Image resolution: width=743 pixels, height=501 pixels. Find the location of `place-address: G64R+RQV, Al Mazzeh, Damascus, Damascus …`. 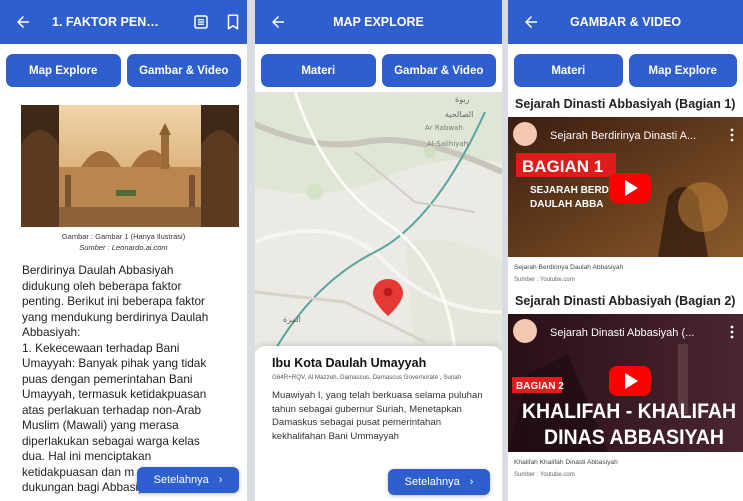

place-address: G64R+RQV, Al Mazzeh, Damascus, Damascus … is located at coordinates (367, 377).